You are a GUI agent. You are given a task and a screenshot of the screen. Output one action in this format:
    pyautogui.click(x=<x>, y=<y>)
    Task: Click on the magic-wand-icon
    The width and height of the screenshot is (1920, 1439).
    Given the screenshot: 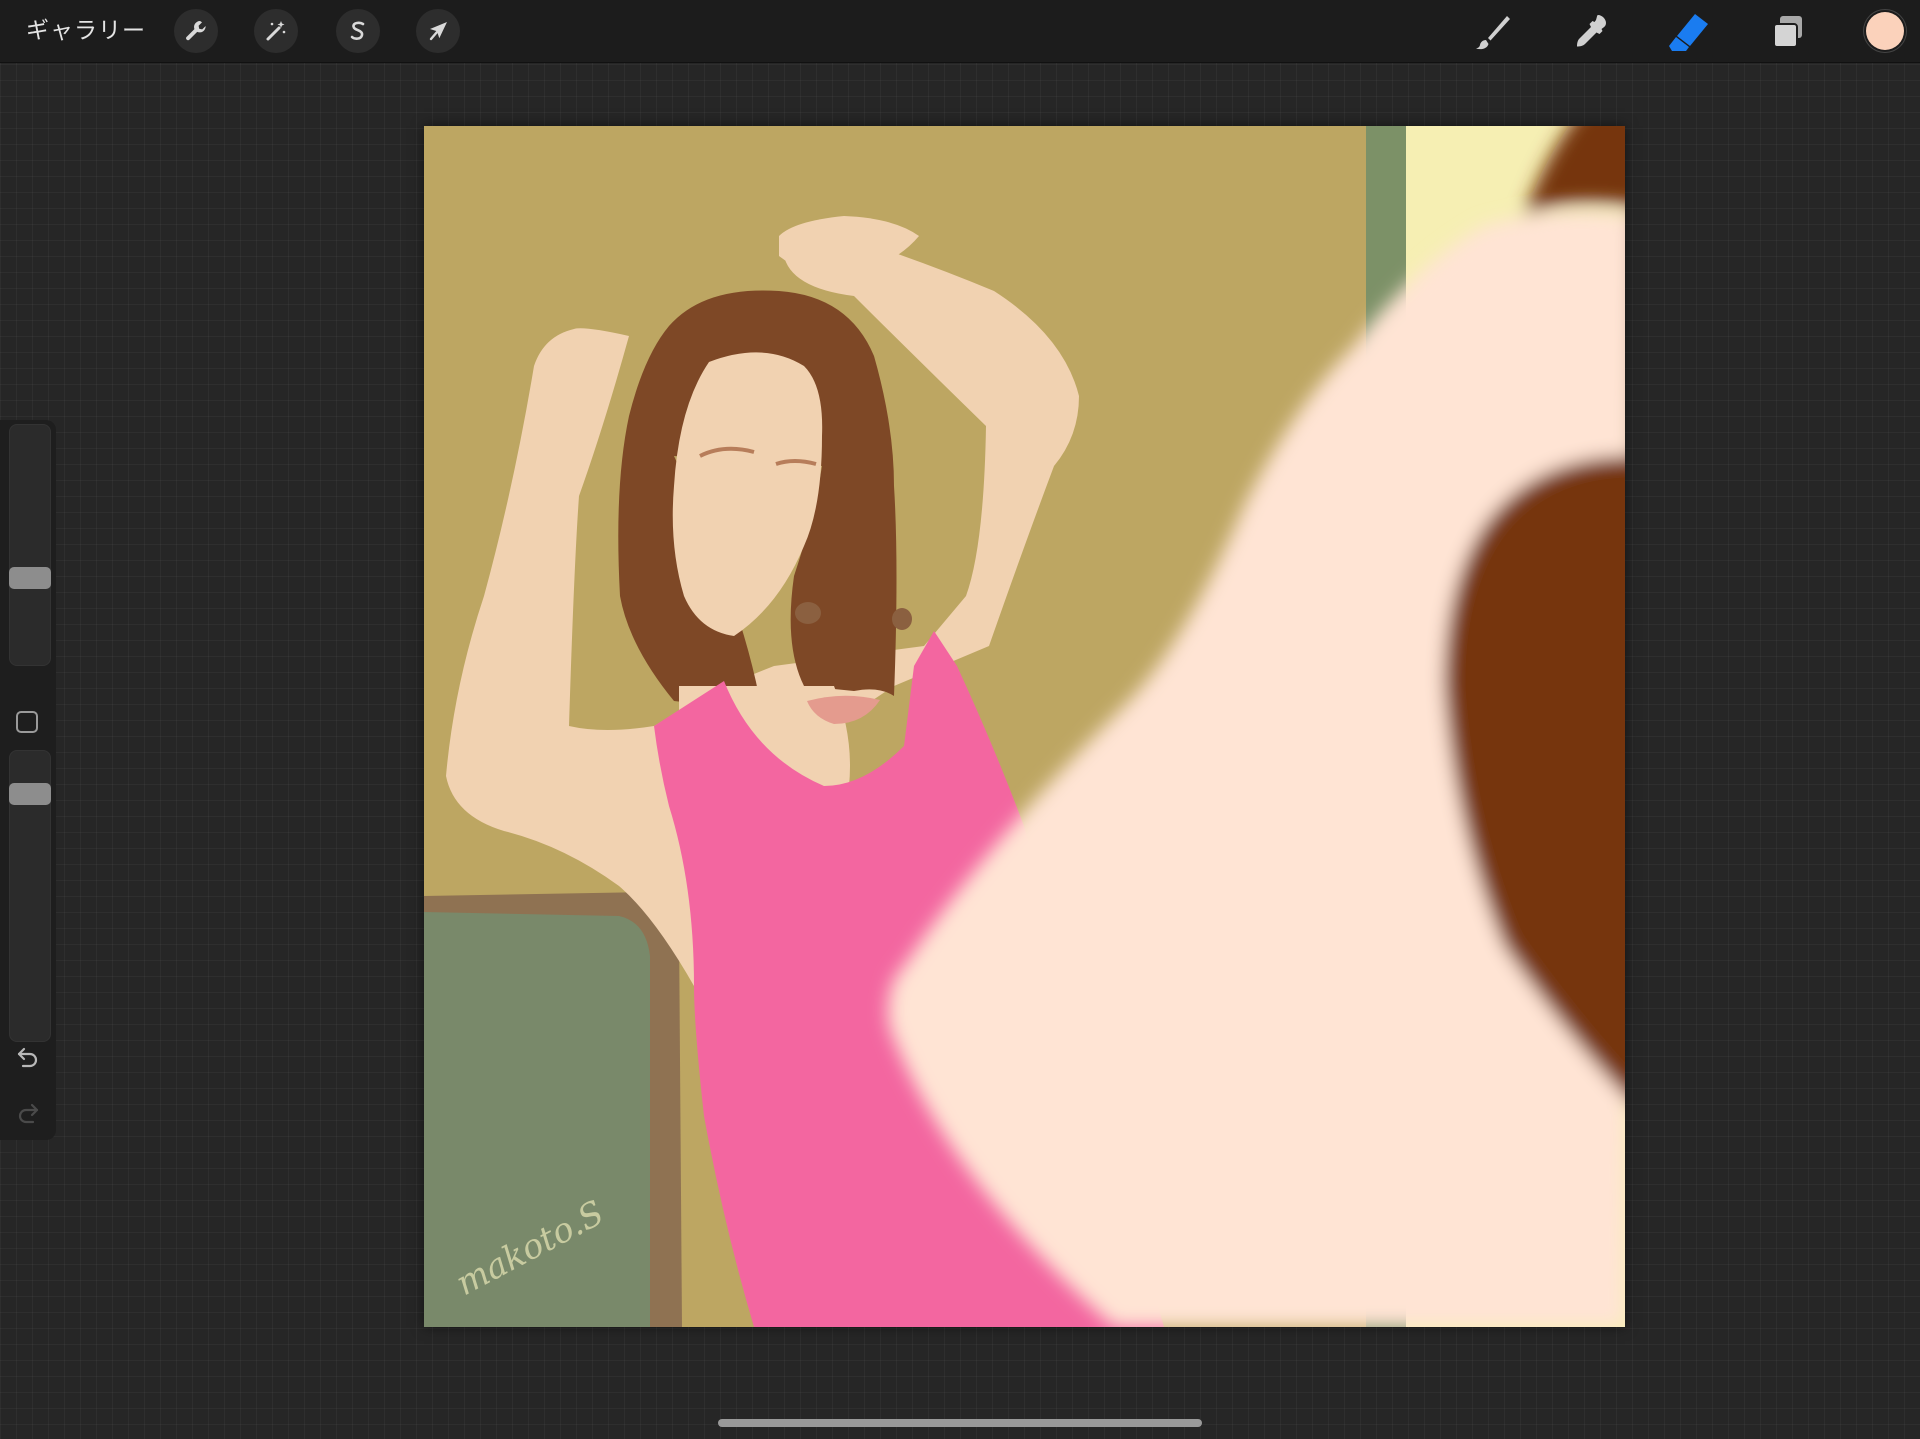 What is the action you would take?
    pyautogui.click(x=276, y=31)
    